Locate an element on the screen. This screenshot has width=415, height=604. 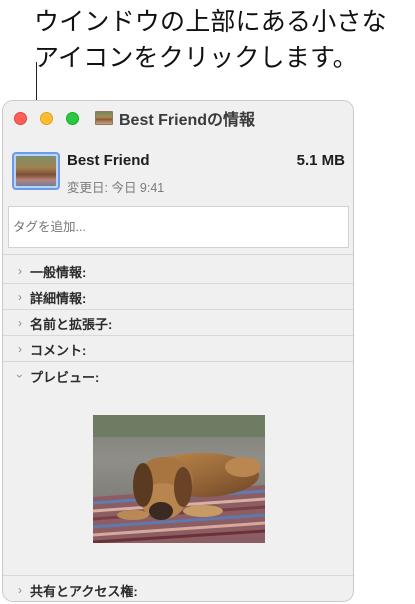
close-button is located at coordinates (20, 118).